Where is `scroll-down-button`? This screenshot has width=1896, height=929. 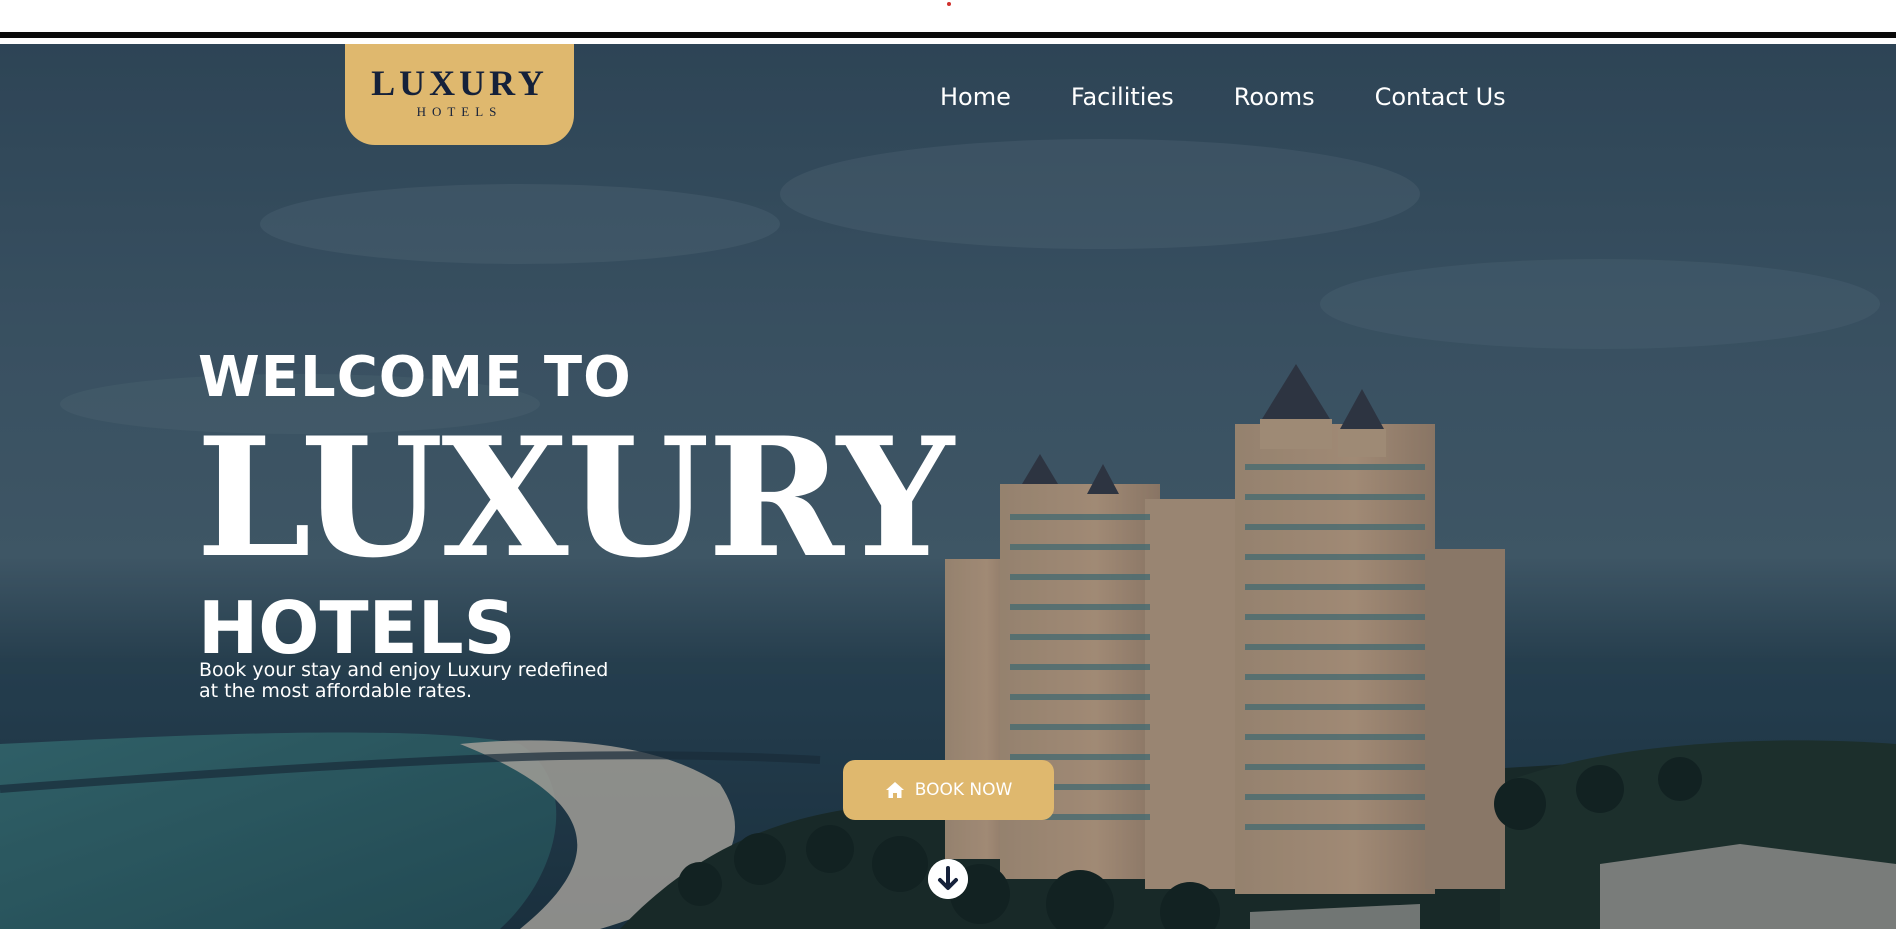
scroll-down-button is located at coordinates (948, 879).